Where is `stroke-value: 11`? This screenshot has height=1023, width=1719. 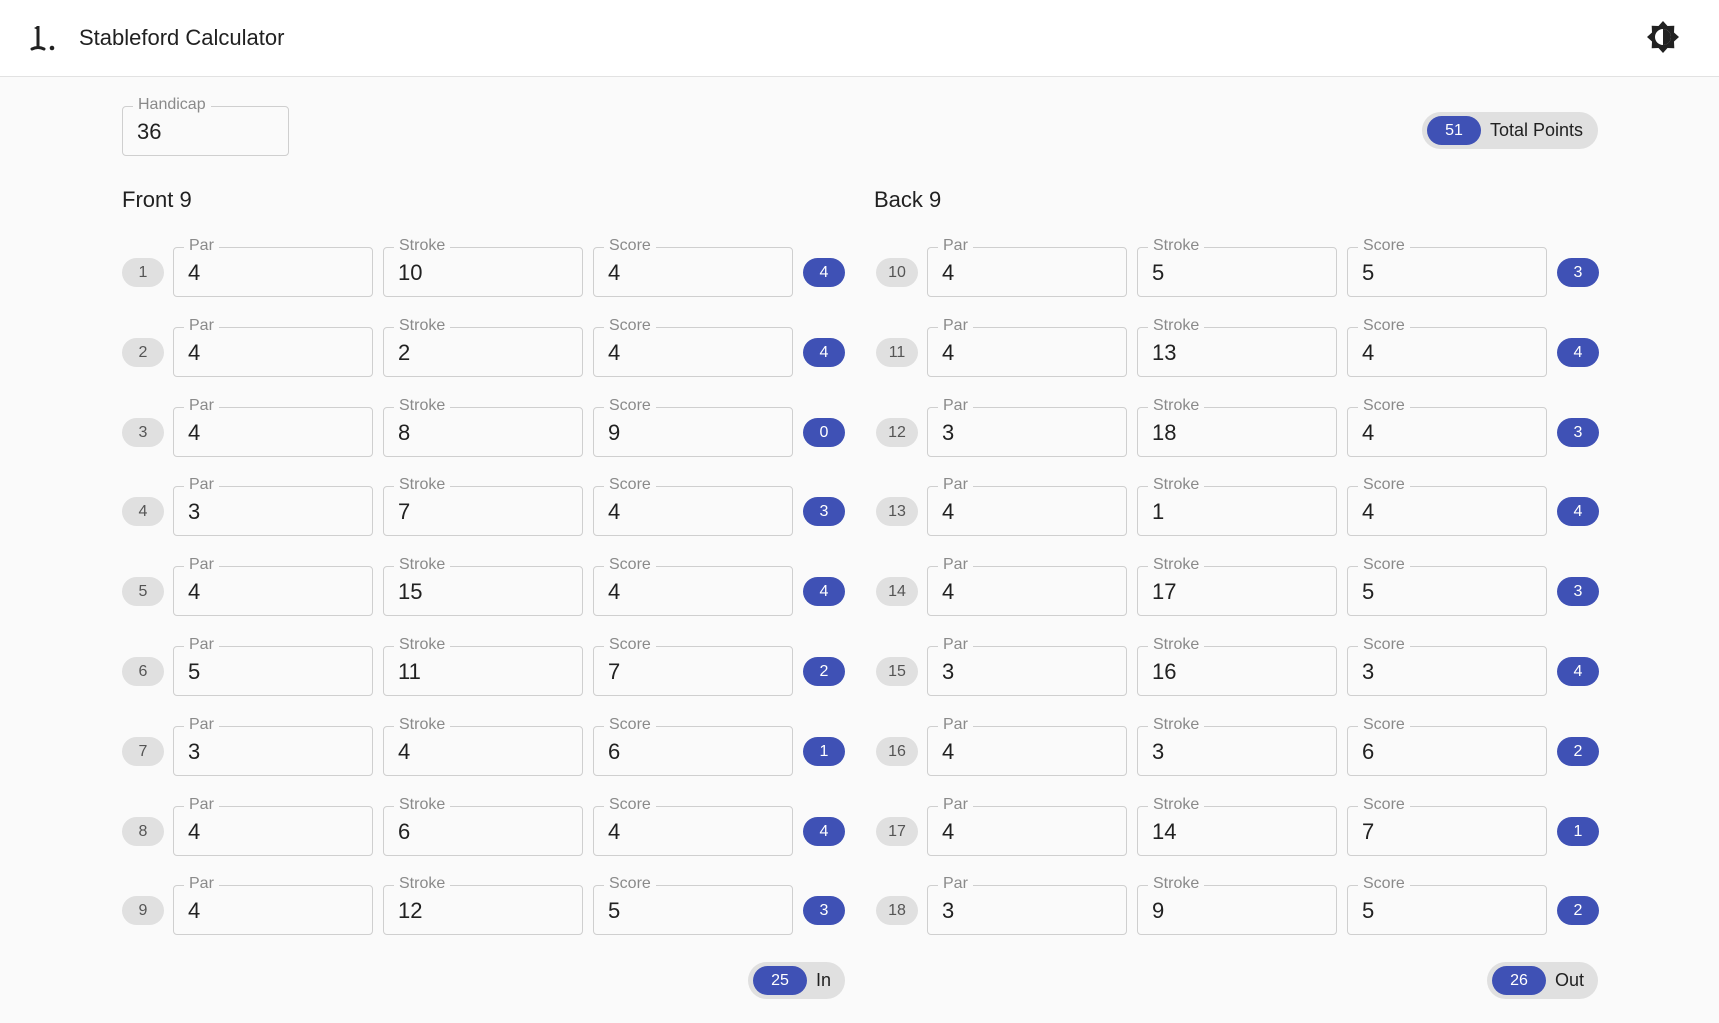
stroke-value: 11 is located at coordinates (409, 672).